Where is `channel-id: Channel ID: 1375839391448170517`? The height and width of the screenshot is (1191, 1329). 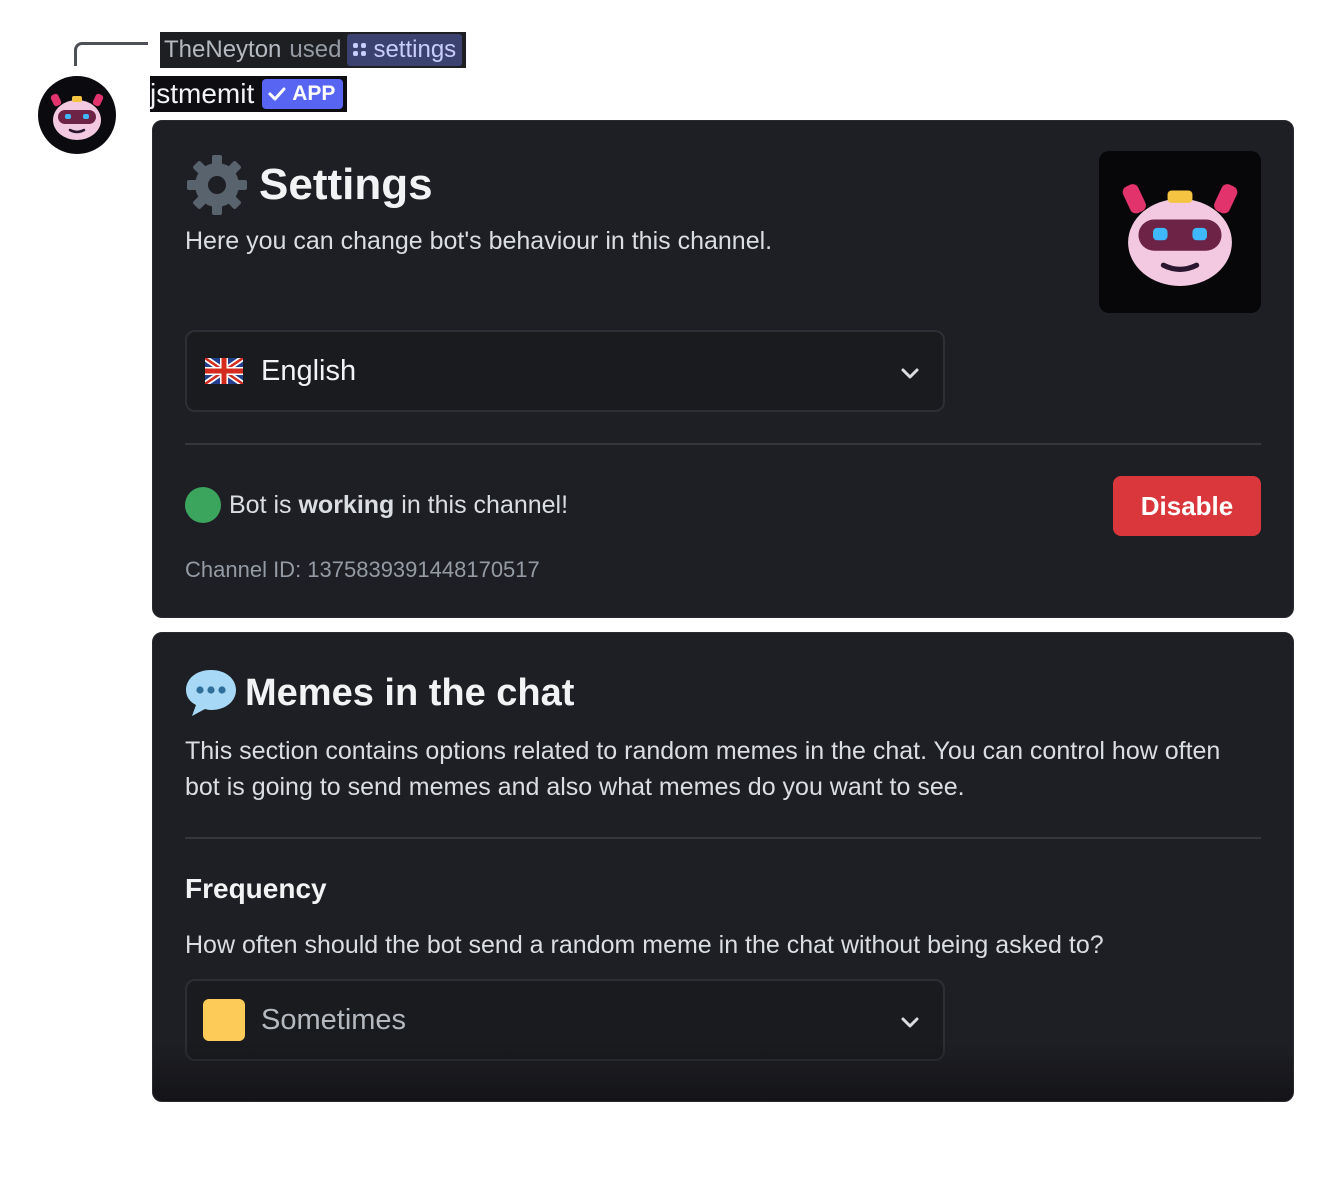 channel-id: Channel ID: 1375839391448170517 is located at coordinates (362, 569).